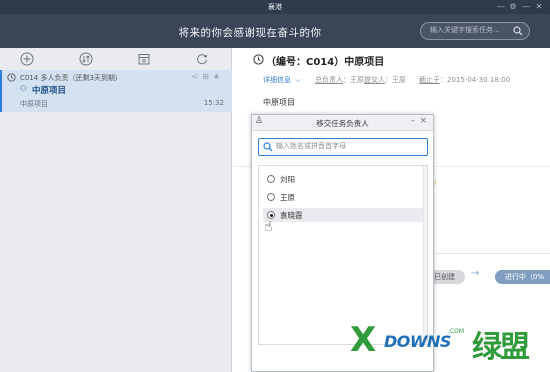  Describe the element at coordinates (28, 59) in the screenshot. I see `add-icon` at that location.